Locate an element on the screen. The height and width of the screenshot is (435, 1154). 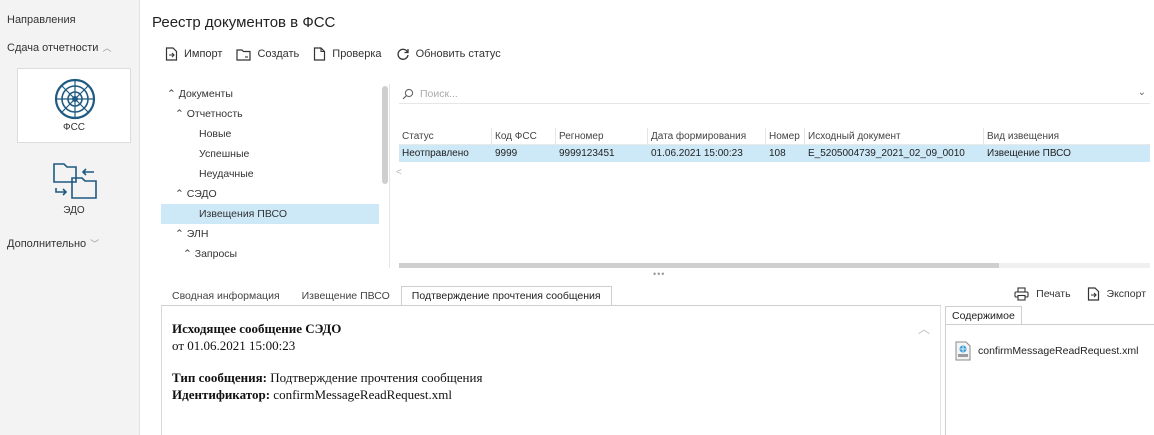
column-header: Код ФСС is located at coordinates (524, 136).